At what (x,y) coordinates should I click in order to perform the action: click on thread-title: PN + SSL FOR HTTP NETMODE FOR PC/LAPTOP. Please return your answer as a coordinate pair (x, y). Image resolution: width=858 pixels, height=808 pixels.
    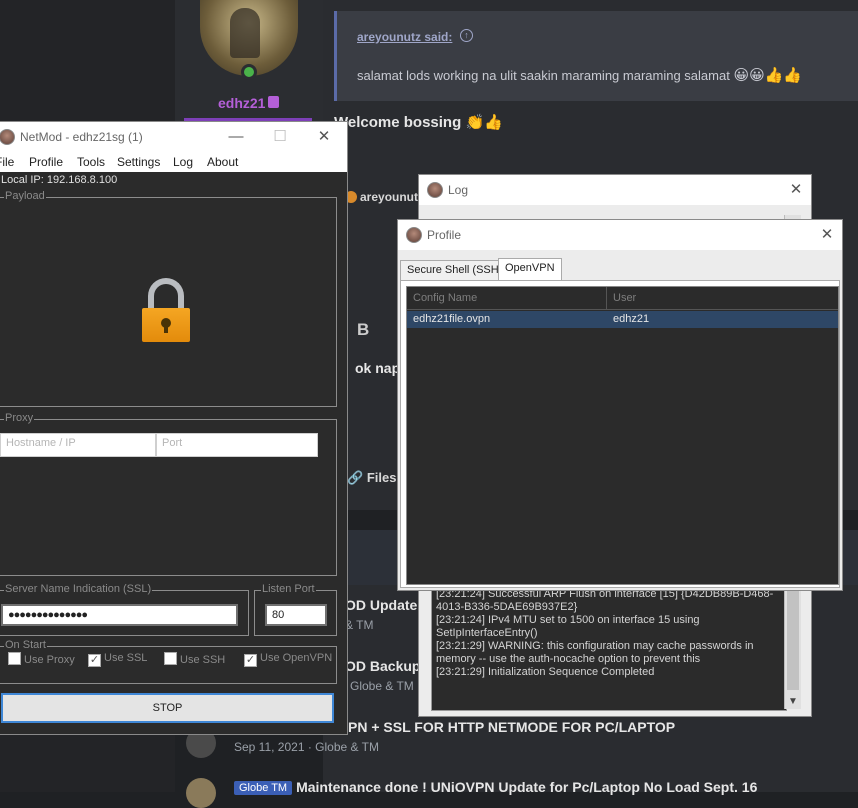
    Looking at the image, I should click on (511, 727).